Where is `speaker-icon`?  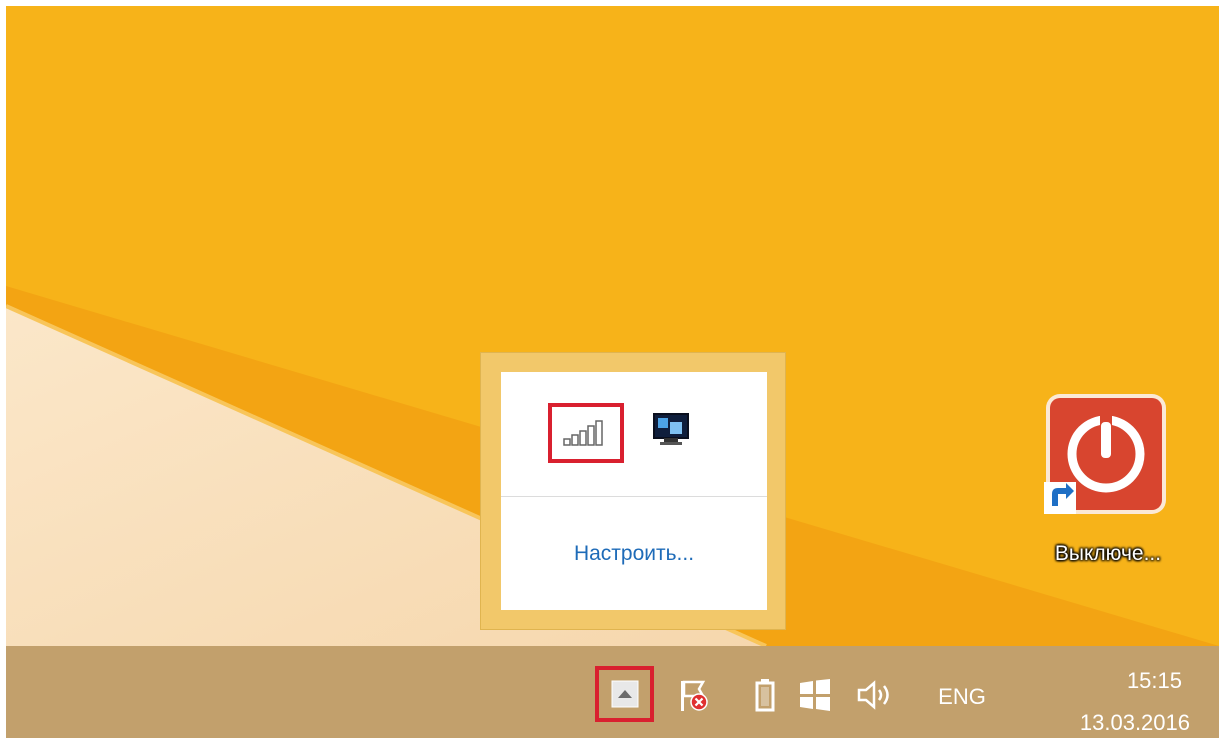 speaker-icon is located at coordinates (873, 695).